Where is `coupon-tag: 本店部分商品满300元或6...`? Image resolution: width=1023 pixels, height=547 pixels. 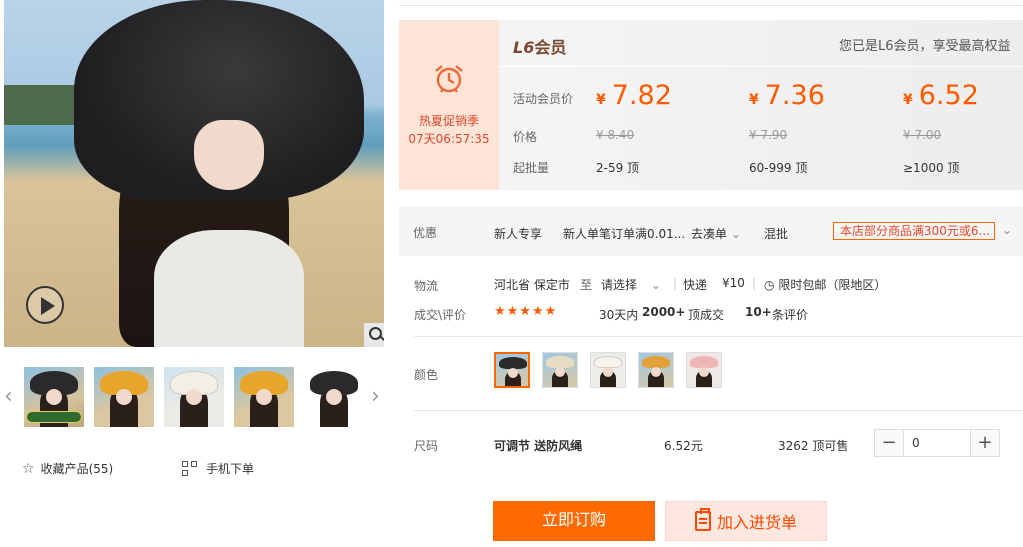 coupon-tag: 本店部分商品满300元或6... is located at coordinates (914, 231).